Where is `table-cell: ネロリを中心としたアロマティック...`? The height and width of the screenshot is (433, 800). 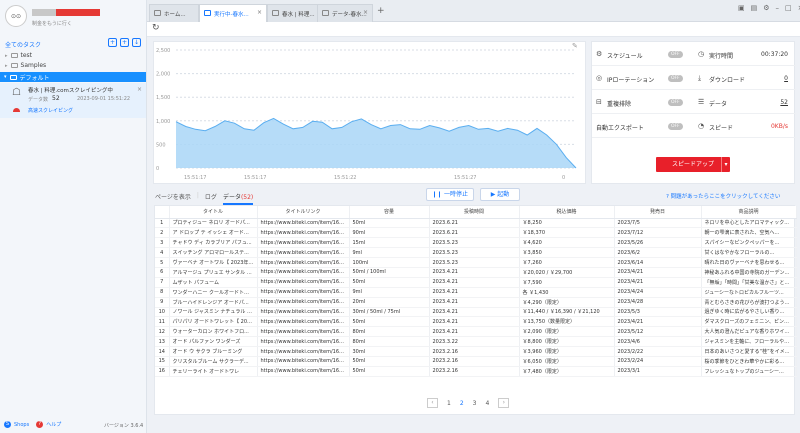
table-cell: ネロリを中心としたアロマティック... is located at coordinates (749, 223).